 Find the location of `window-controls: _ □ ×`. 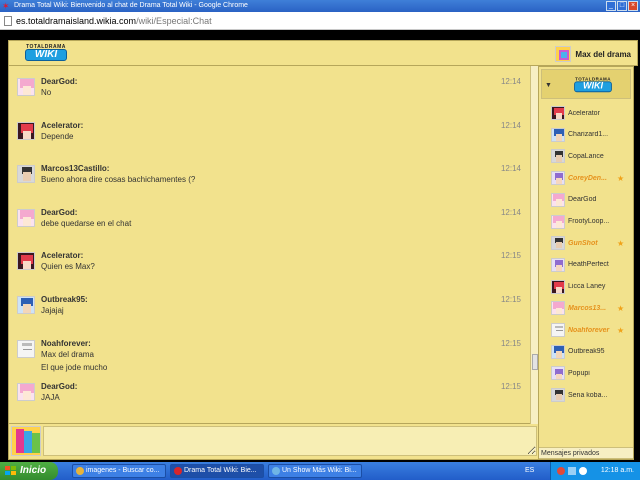

window-controls: _ □ × is located at coordinates (622, 6).